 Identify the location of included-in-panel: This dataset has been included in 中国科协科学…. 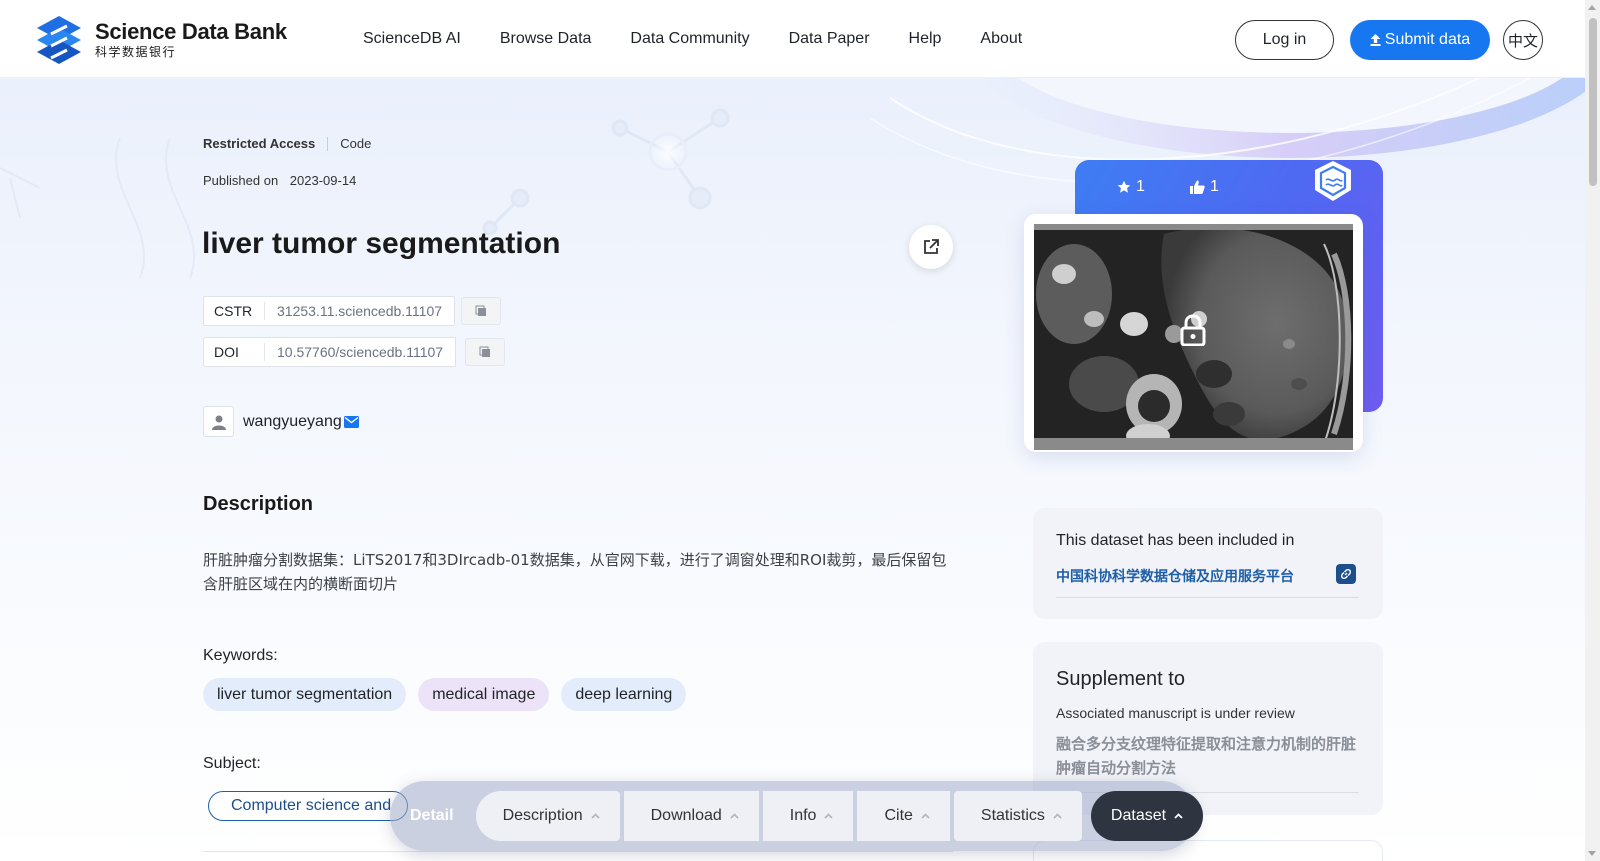
(1208, 563).